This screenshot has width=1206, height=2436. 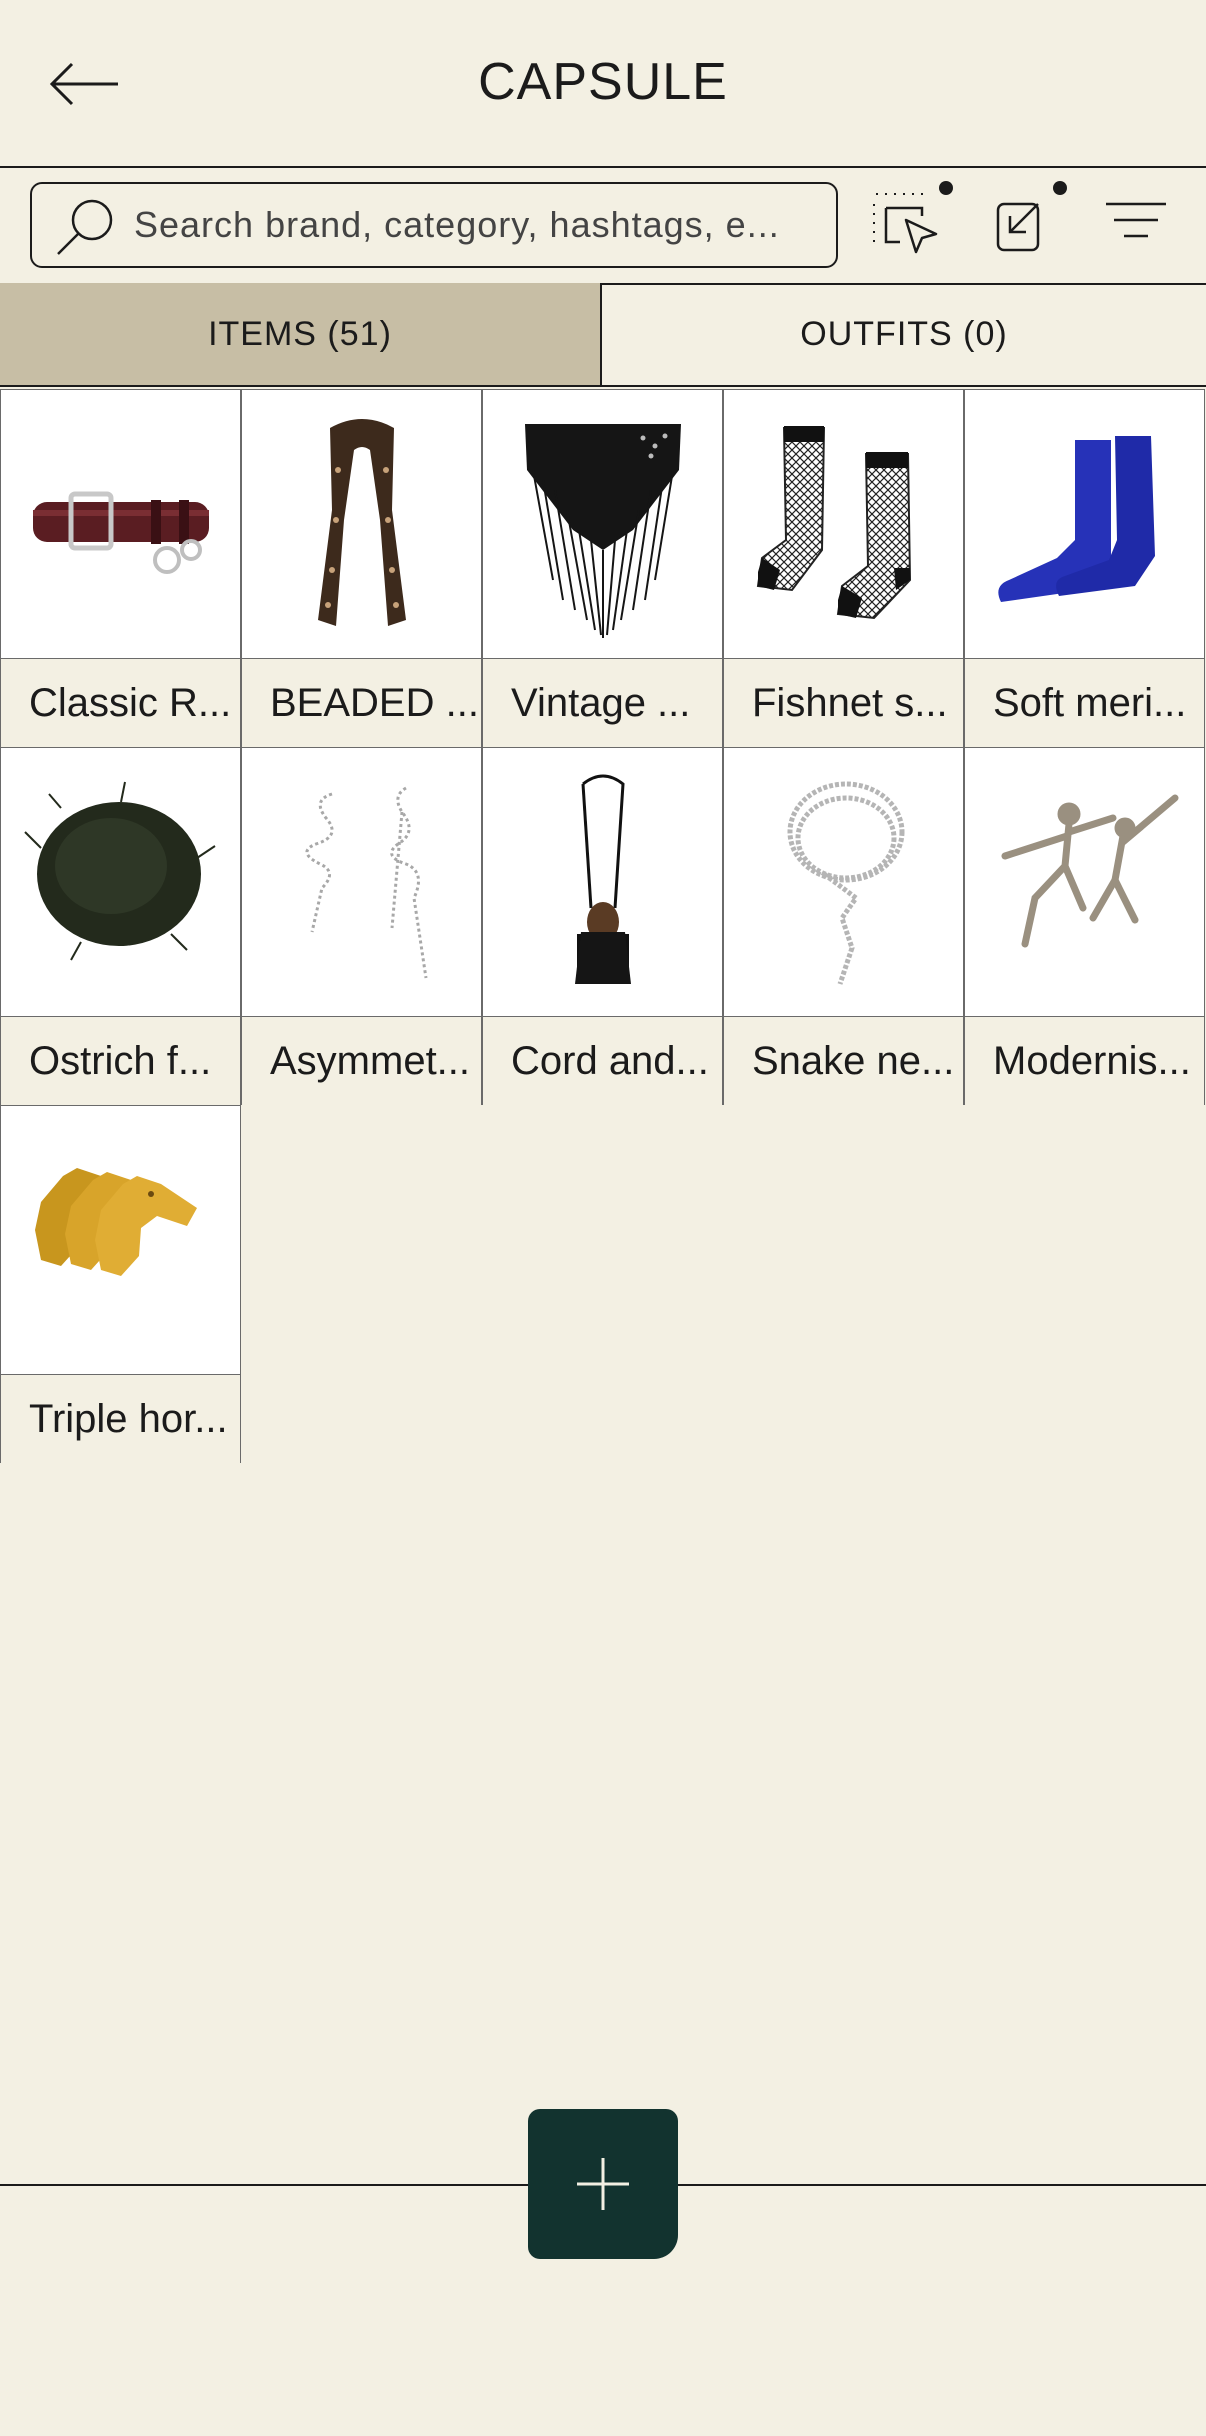 I want to click on beaded-scarf-icon, so click(x=362, y=522).